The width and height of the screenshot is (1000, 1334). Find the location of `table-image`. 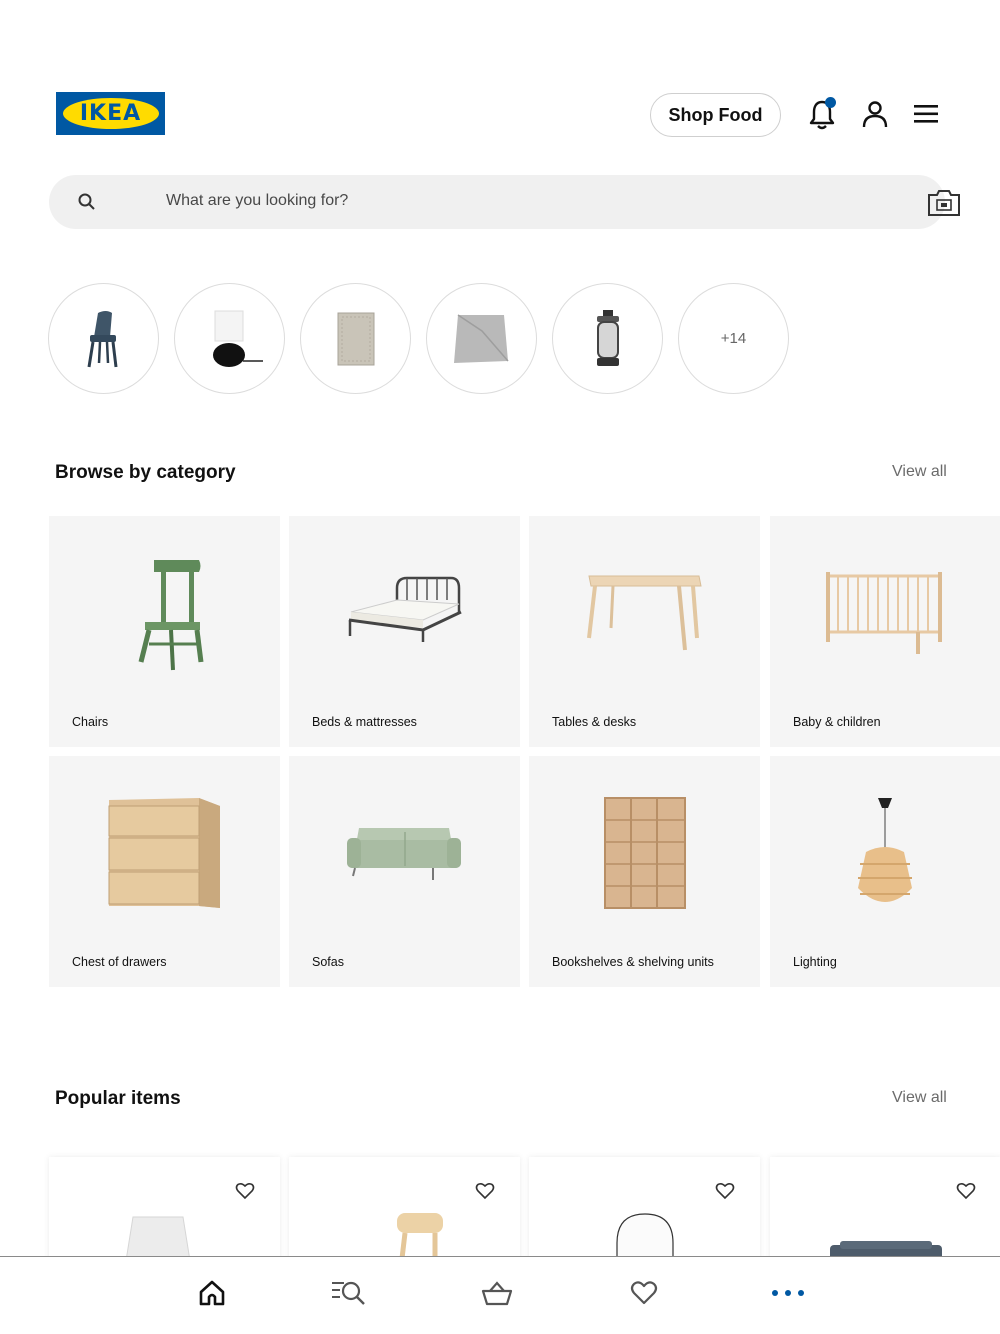

table-image is located at coordinates (644, 613).